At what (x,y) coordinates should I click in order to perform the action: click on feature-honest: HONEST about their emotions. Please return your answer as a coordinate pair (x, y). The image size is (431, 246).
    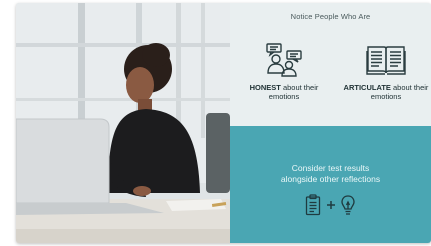
    Looking at the image, I should click on (284, 72).